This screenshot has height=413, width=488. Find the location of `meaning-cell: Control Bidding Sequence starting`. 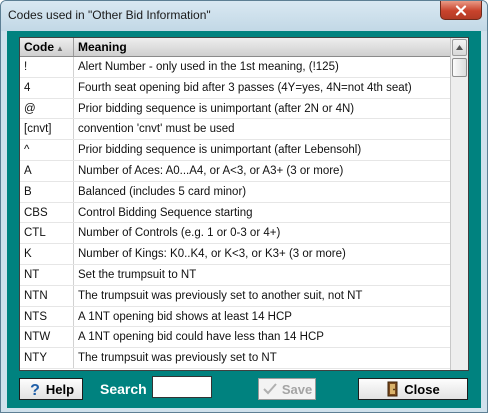

meaning-cell: Control Bidding Sequence starting is located at coordinates (165, 212).